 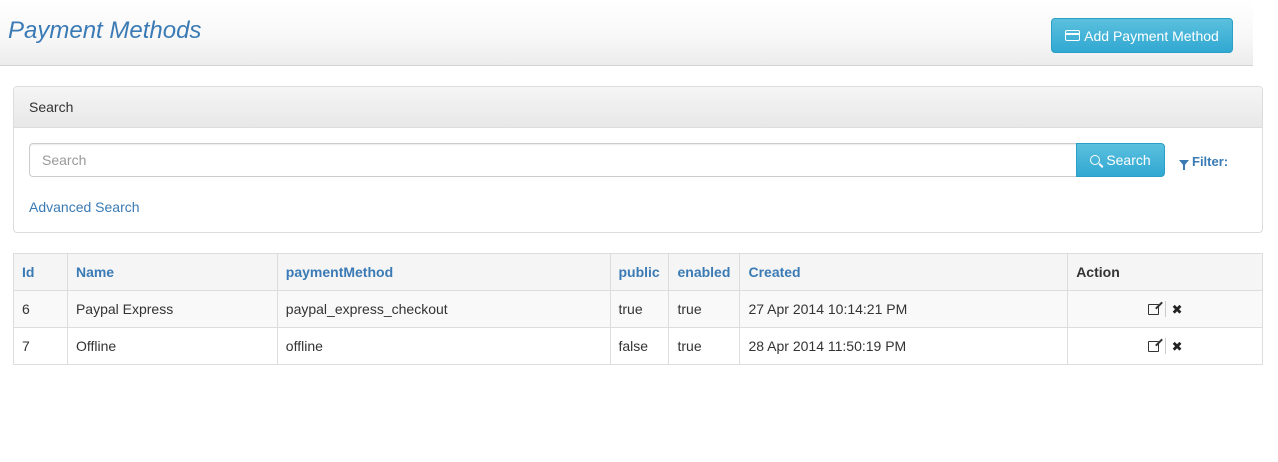 I want to click on search-icon, so click(x=1095, y=160).